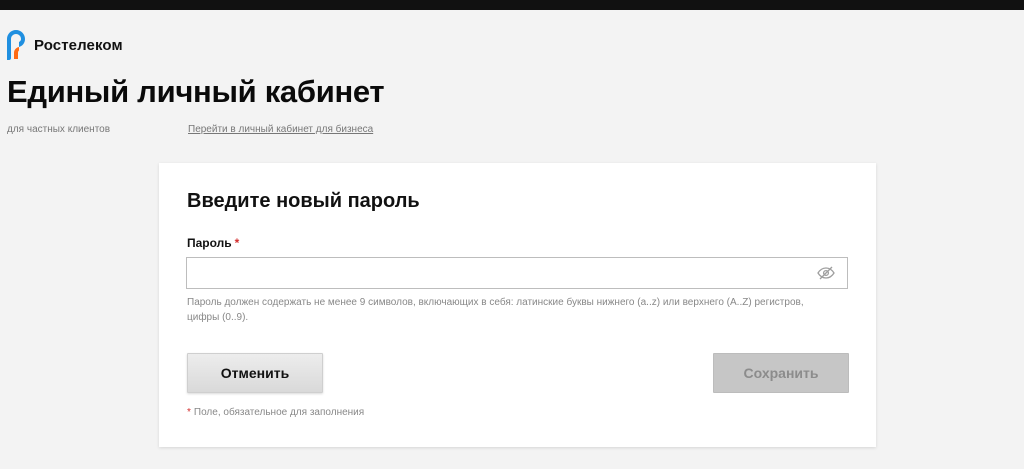 Image resolution: width=1024 pixels, height=469 pixels. I want to click on form-title: Введите новый пароль, so click(303, 201).